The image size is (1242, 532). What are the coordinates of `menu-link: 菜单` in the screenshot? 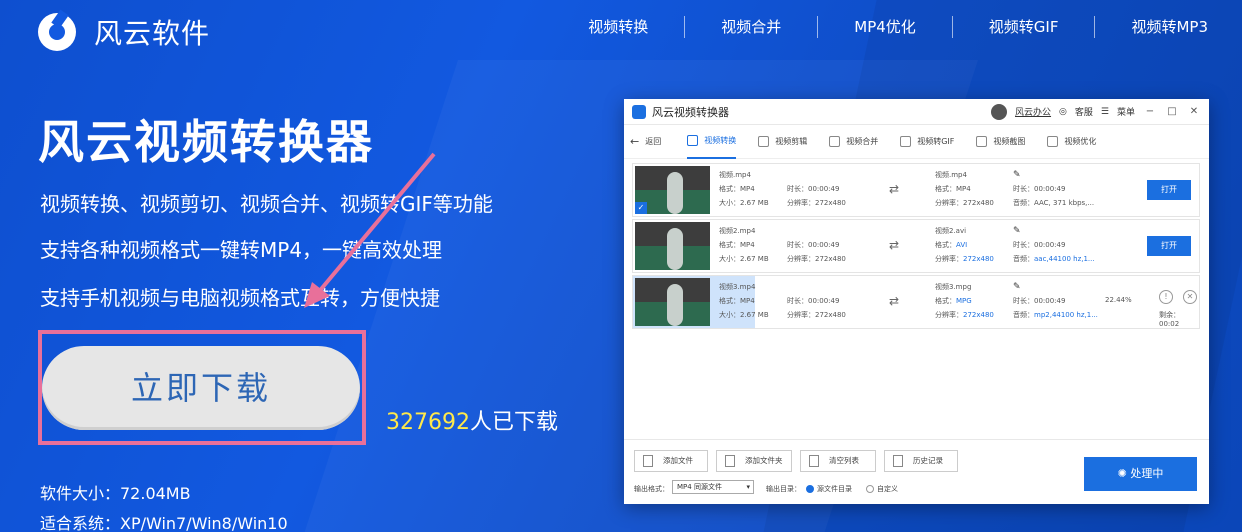 It's located at (1126, 111).